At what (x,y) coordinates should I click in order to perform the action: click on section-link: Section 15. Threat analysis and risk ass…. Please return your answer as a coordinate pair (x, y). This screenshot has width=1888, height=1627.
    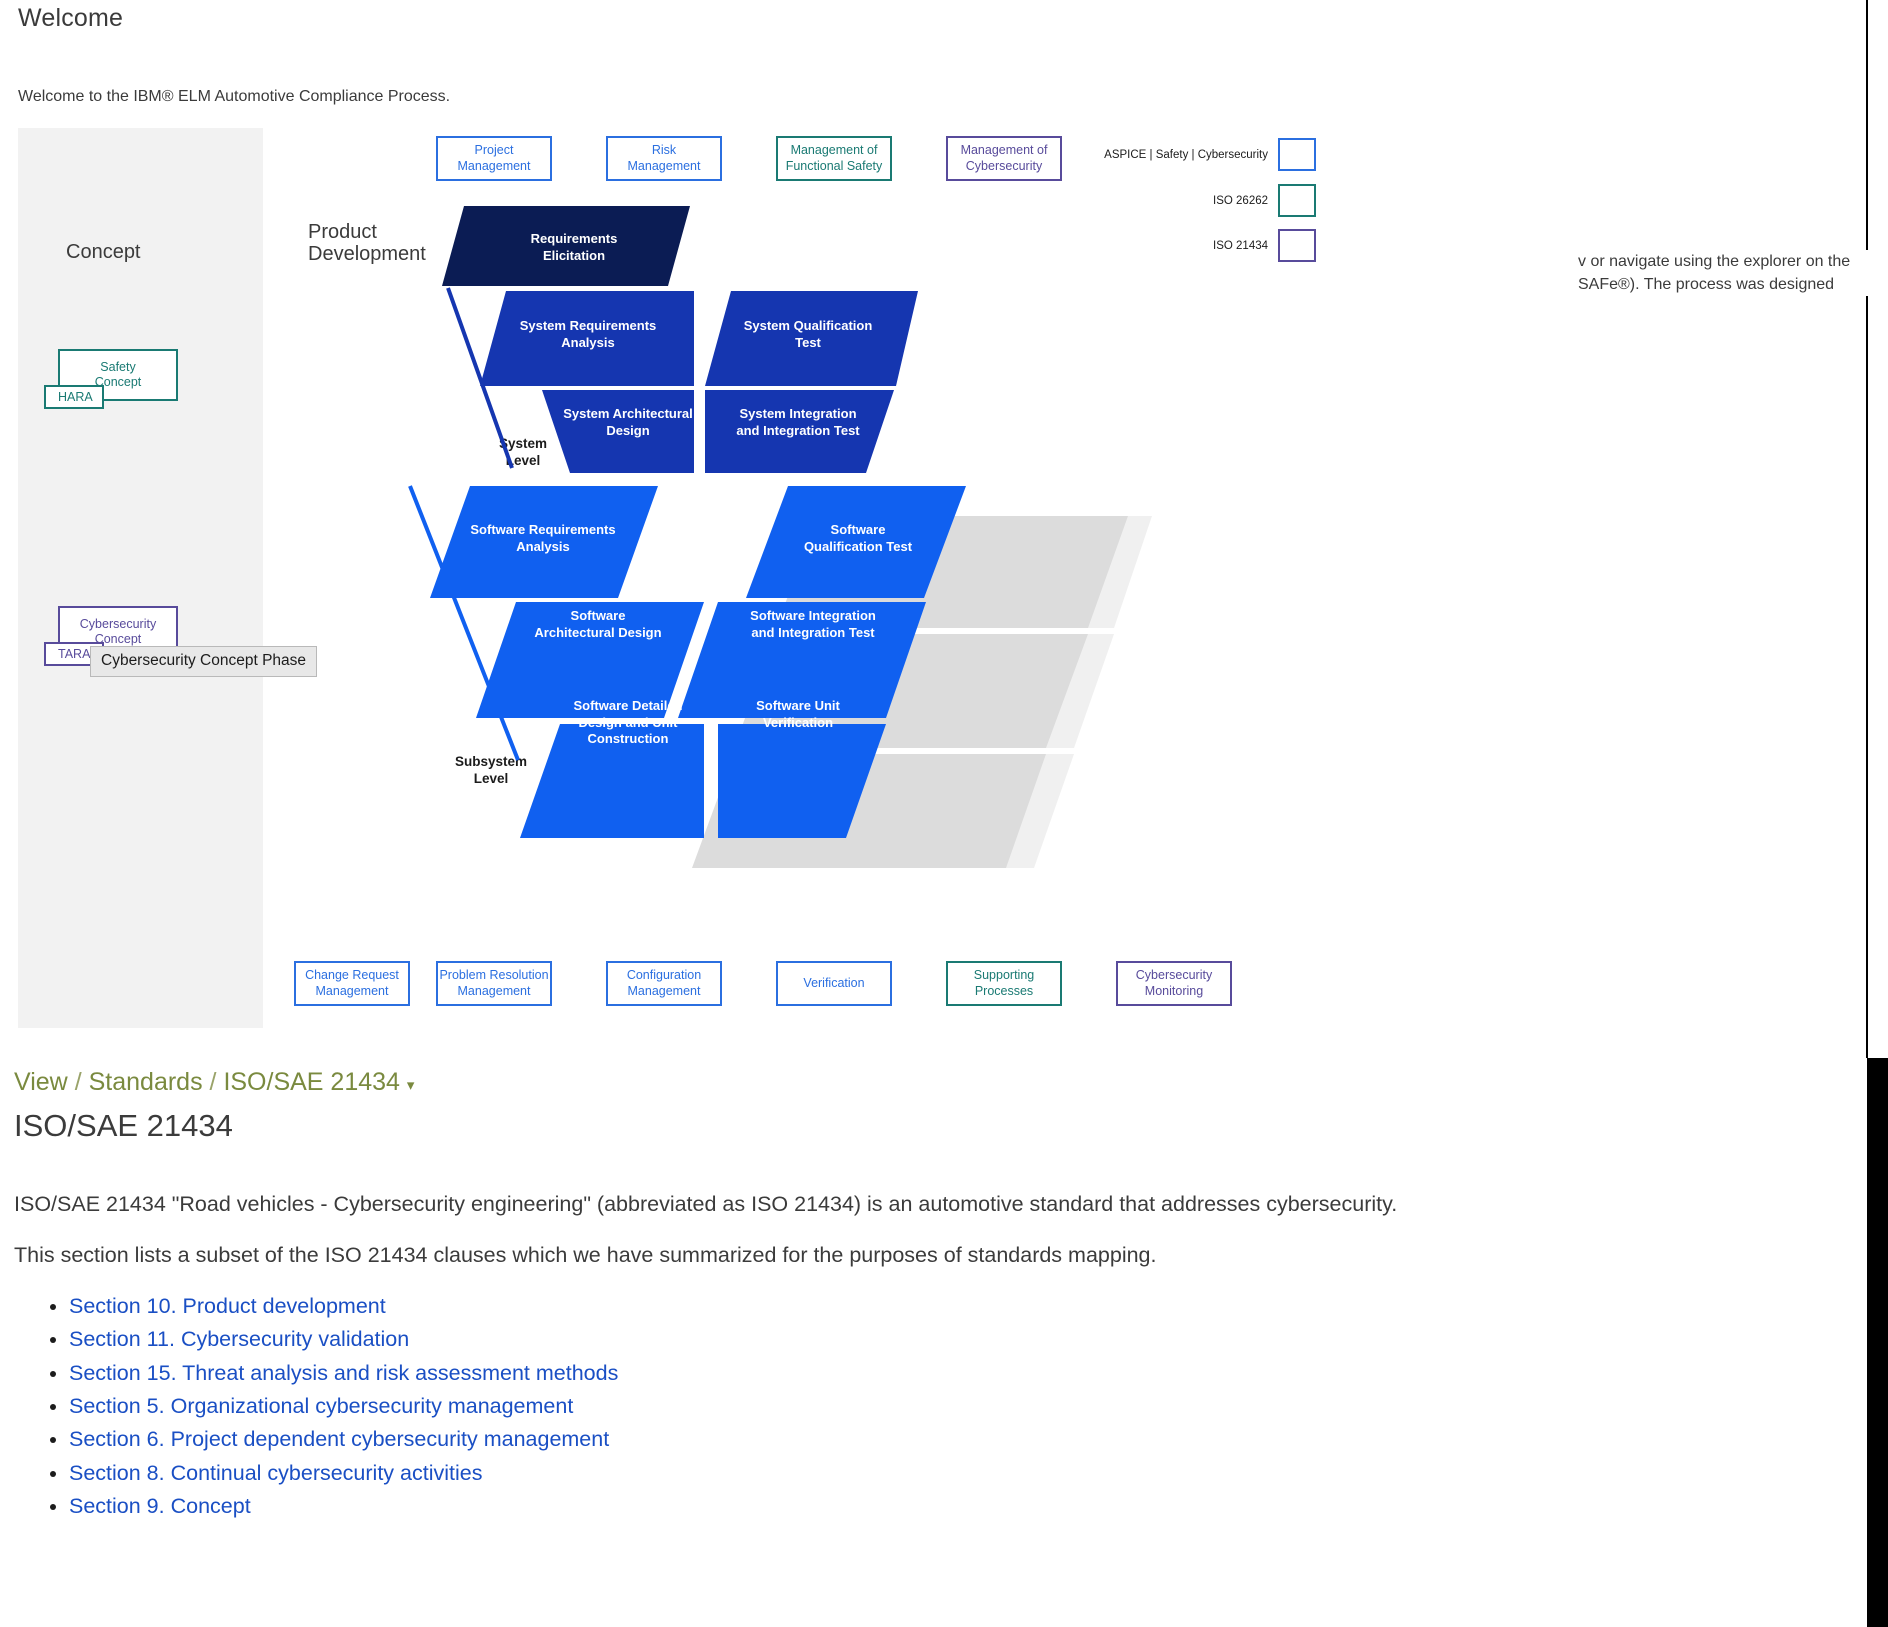
    Looking at the image, I should click on (343, 1373).